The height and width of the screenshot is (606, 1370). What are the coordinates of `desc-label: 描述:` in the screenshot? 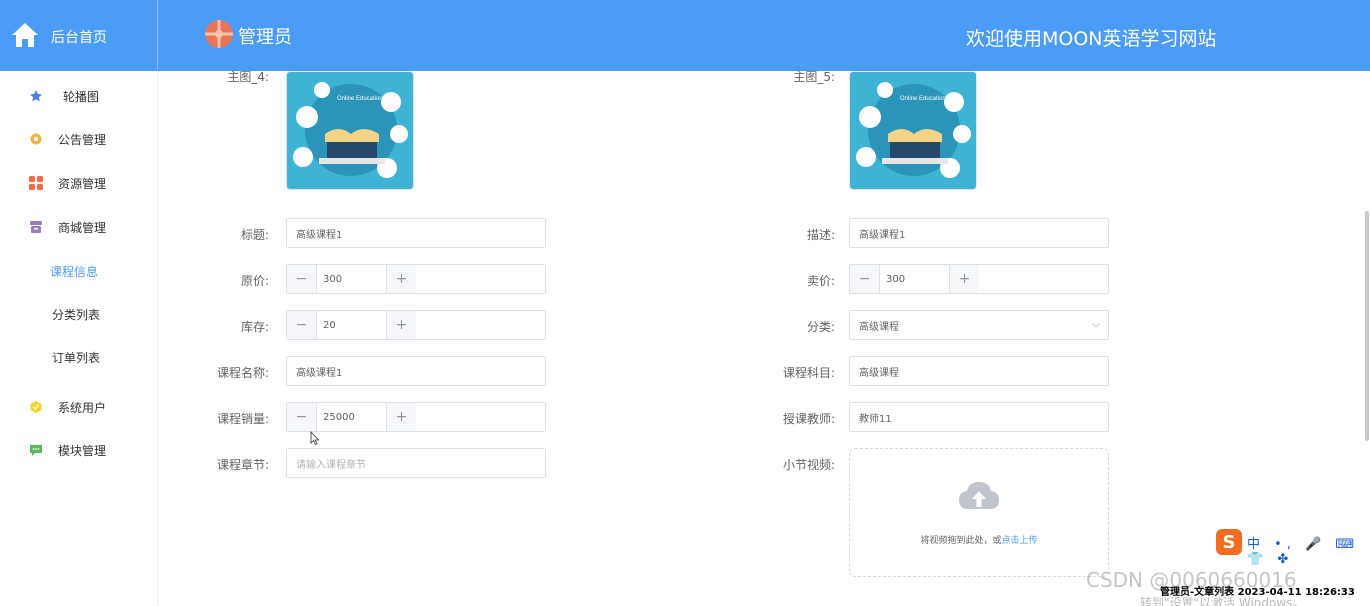 It's located at (820, 235).